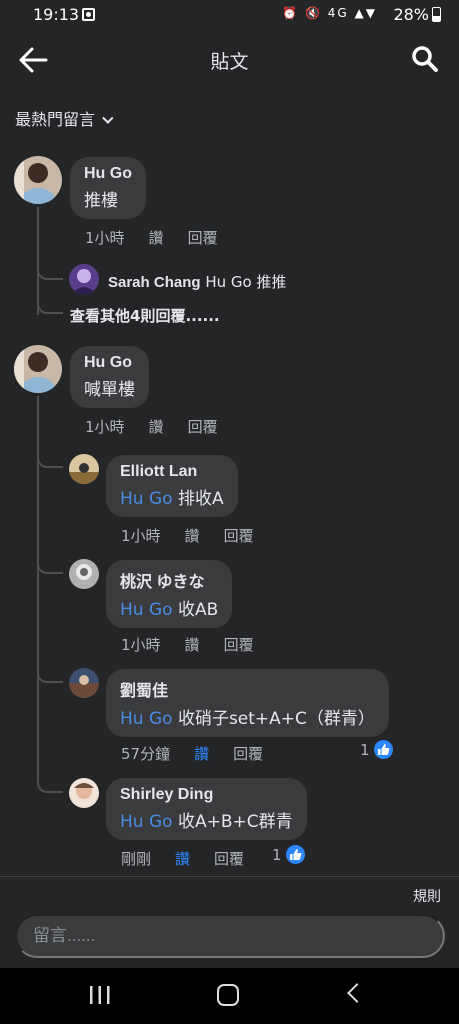 This screenshot has width=459, height=1024. Describe the element at coordinates (198, 610) in the screenshot. I see `reply-body: 收AB` at that location.